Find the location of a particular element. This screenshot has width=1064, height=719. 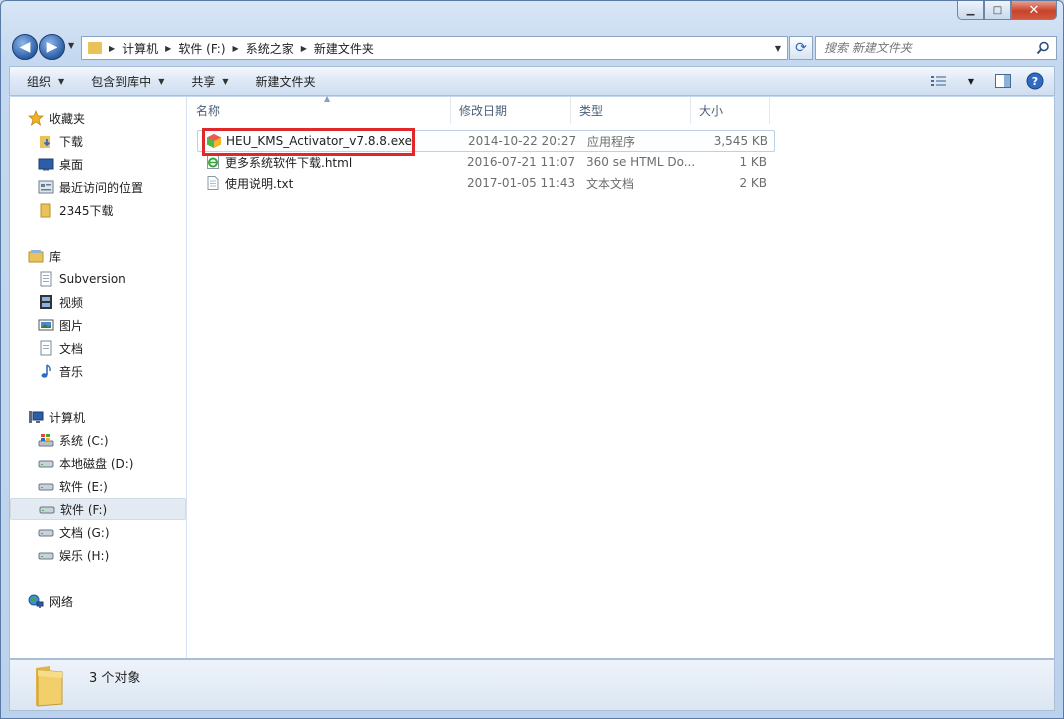

file-name-cell: HEU_KMS_Activator_v7.8.8.exe is located at coordinates (329, 141).